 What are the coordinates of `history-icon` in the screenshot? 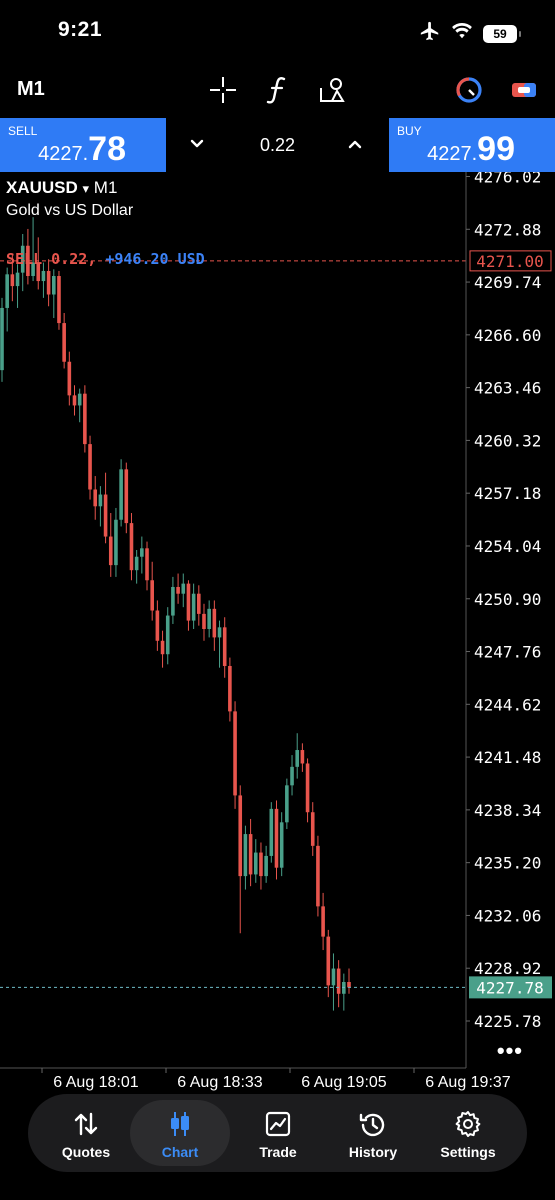 It's located at (373, 1124).